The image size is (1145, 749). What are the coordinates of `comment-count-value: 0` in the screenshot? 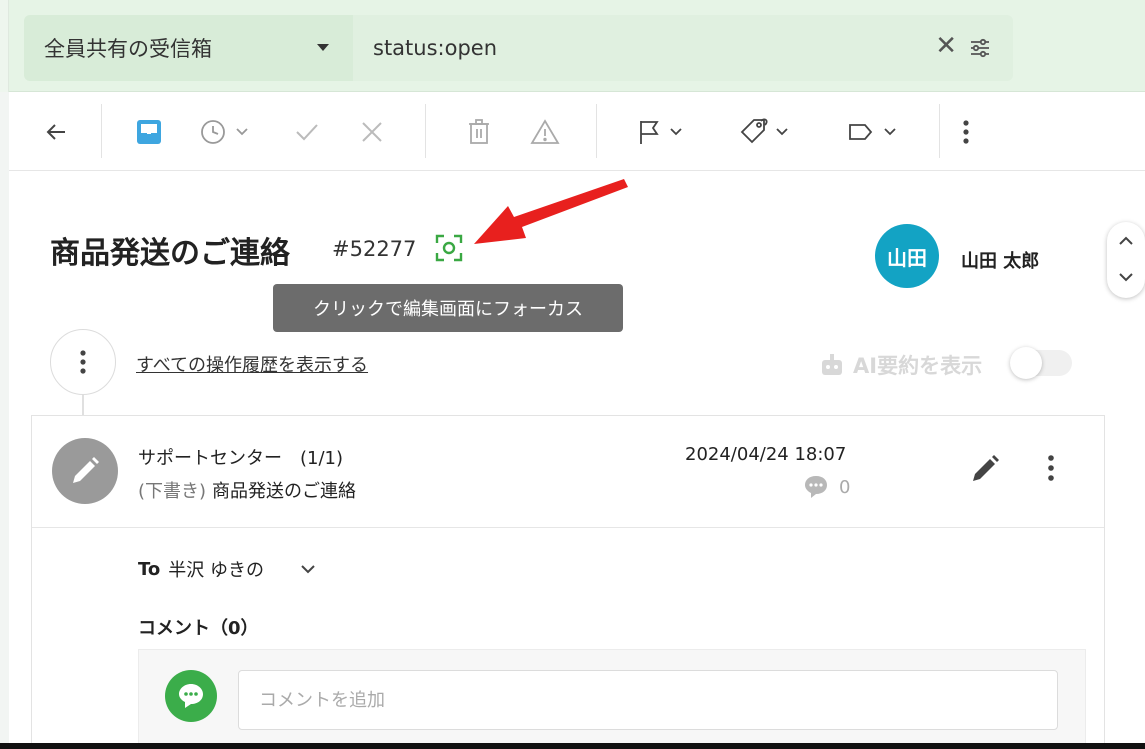 It's located at (845, 487).